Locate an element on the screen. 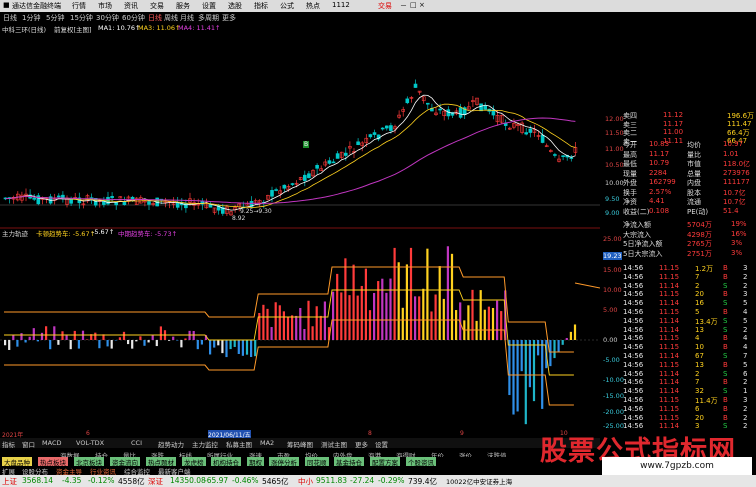 This screenshot has width=756, height=487. index-tab: 设置 is located at coordinates (381, 444).